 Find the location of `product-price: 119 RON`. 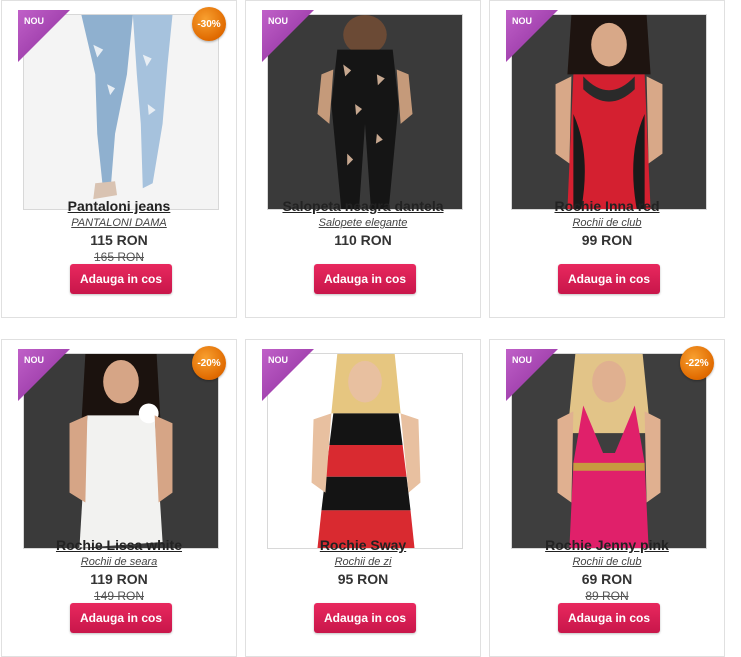

product-price: 119 RON is located at coordinates (119, 579).